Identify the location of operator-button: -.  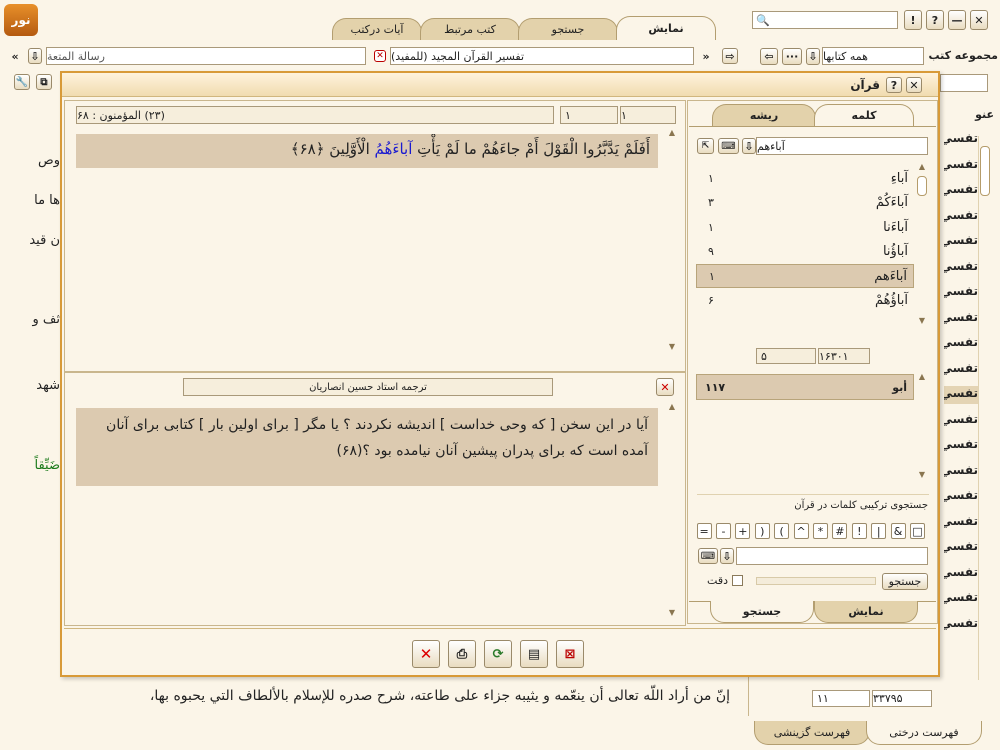
(723, 531).